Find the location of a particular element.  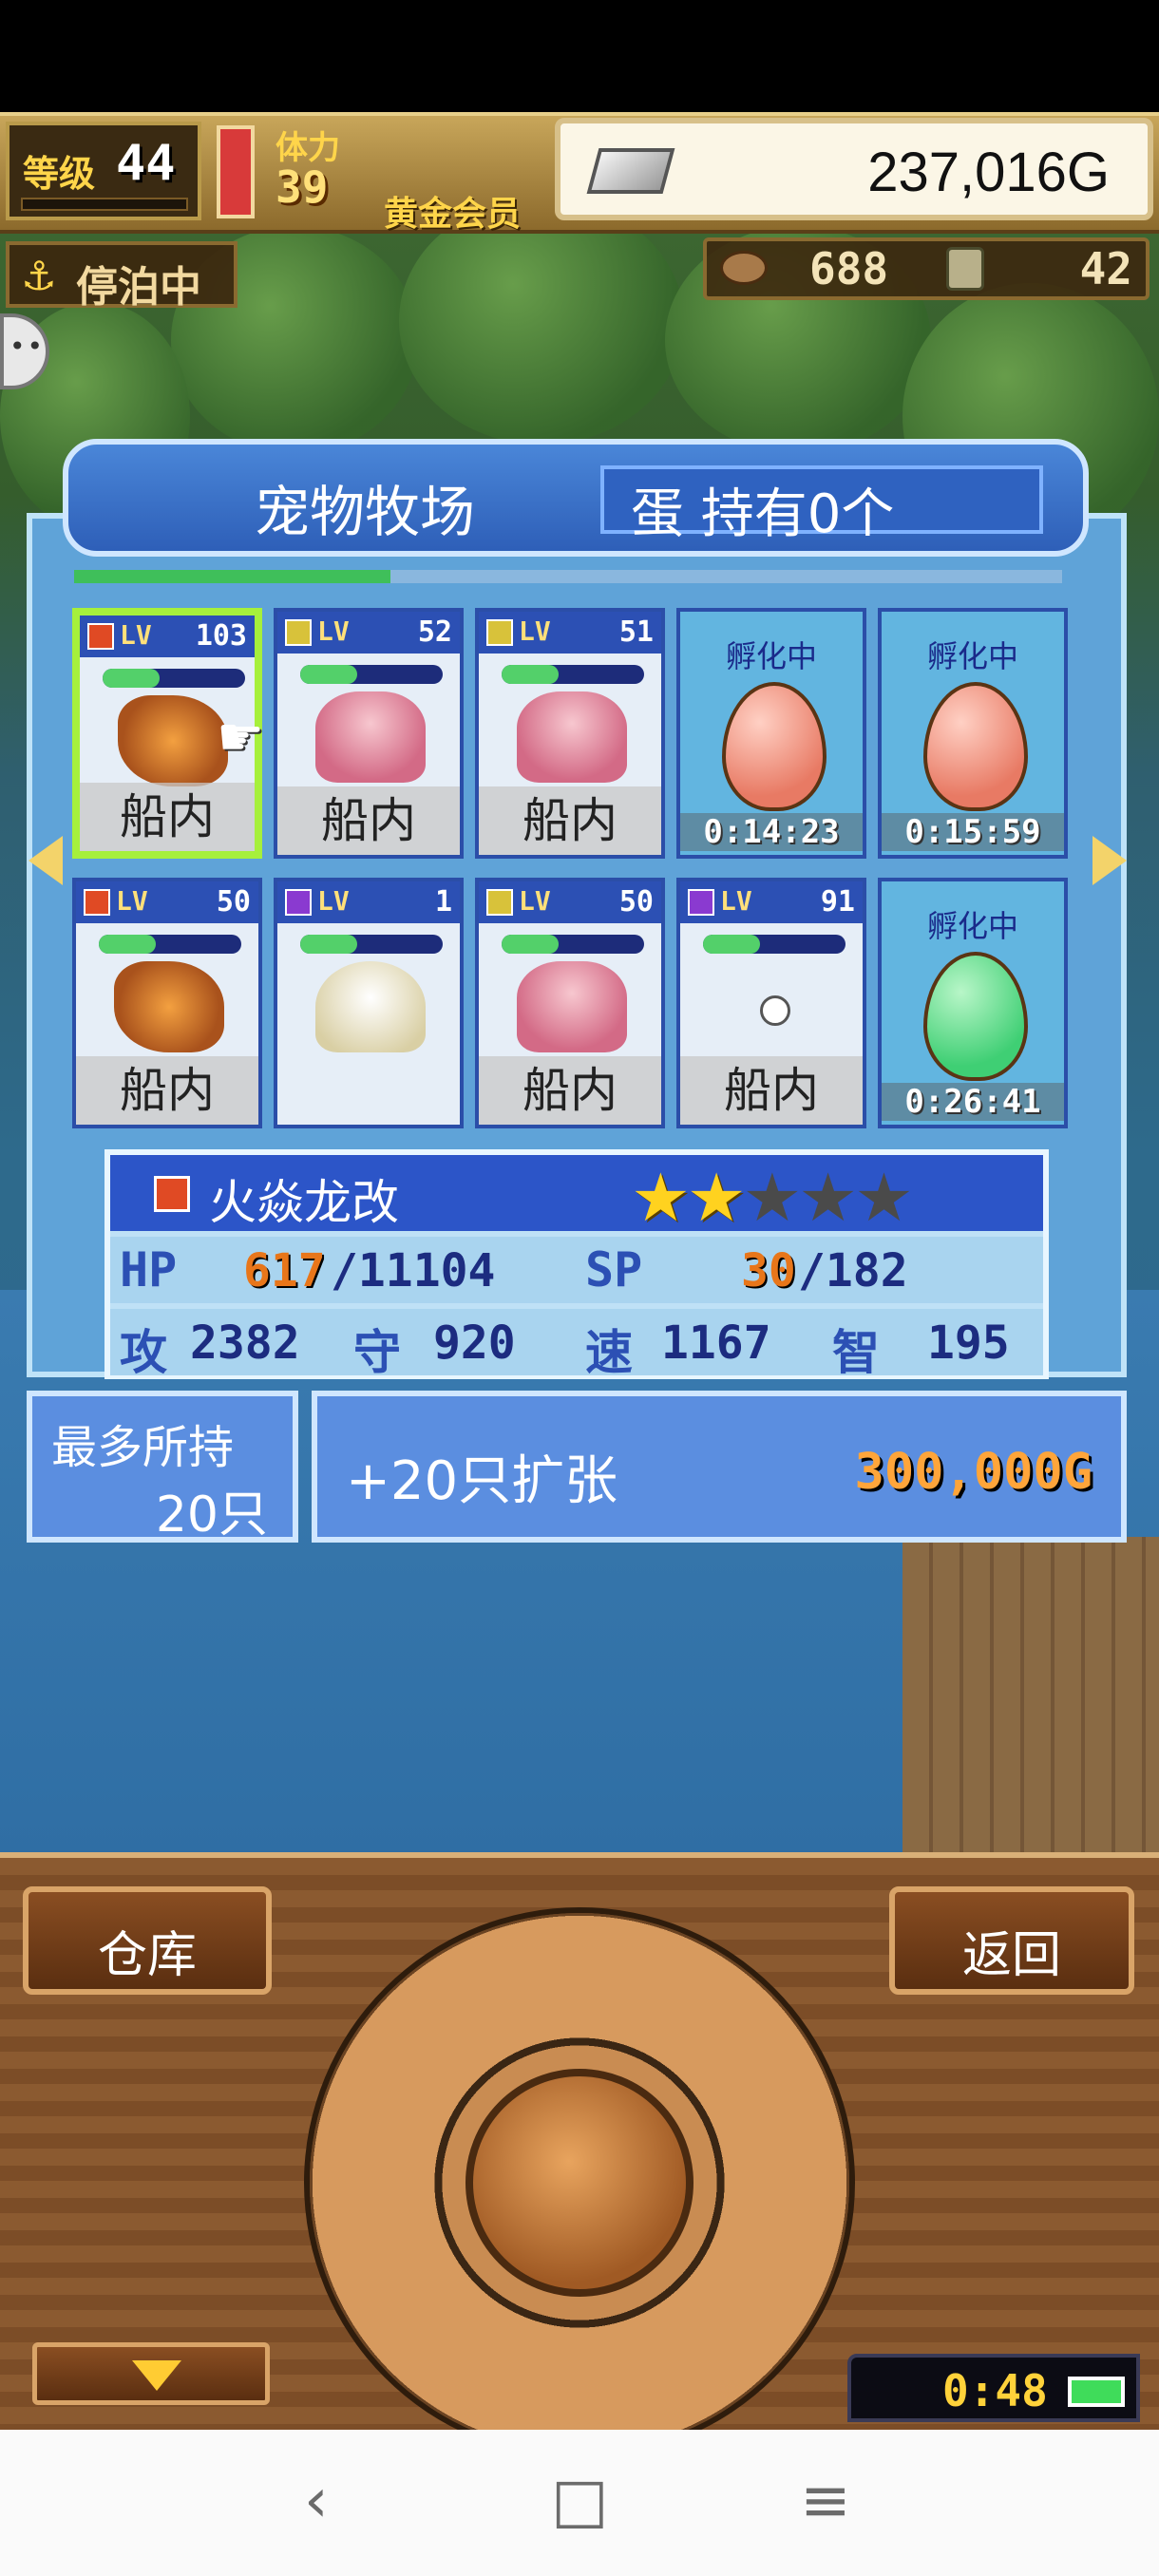

stamina-gauge is located at coordinates (236, 171).